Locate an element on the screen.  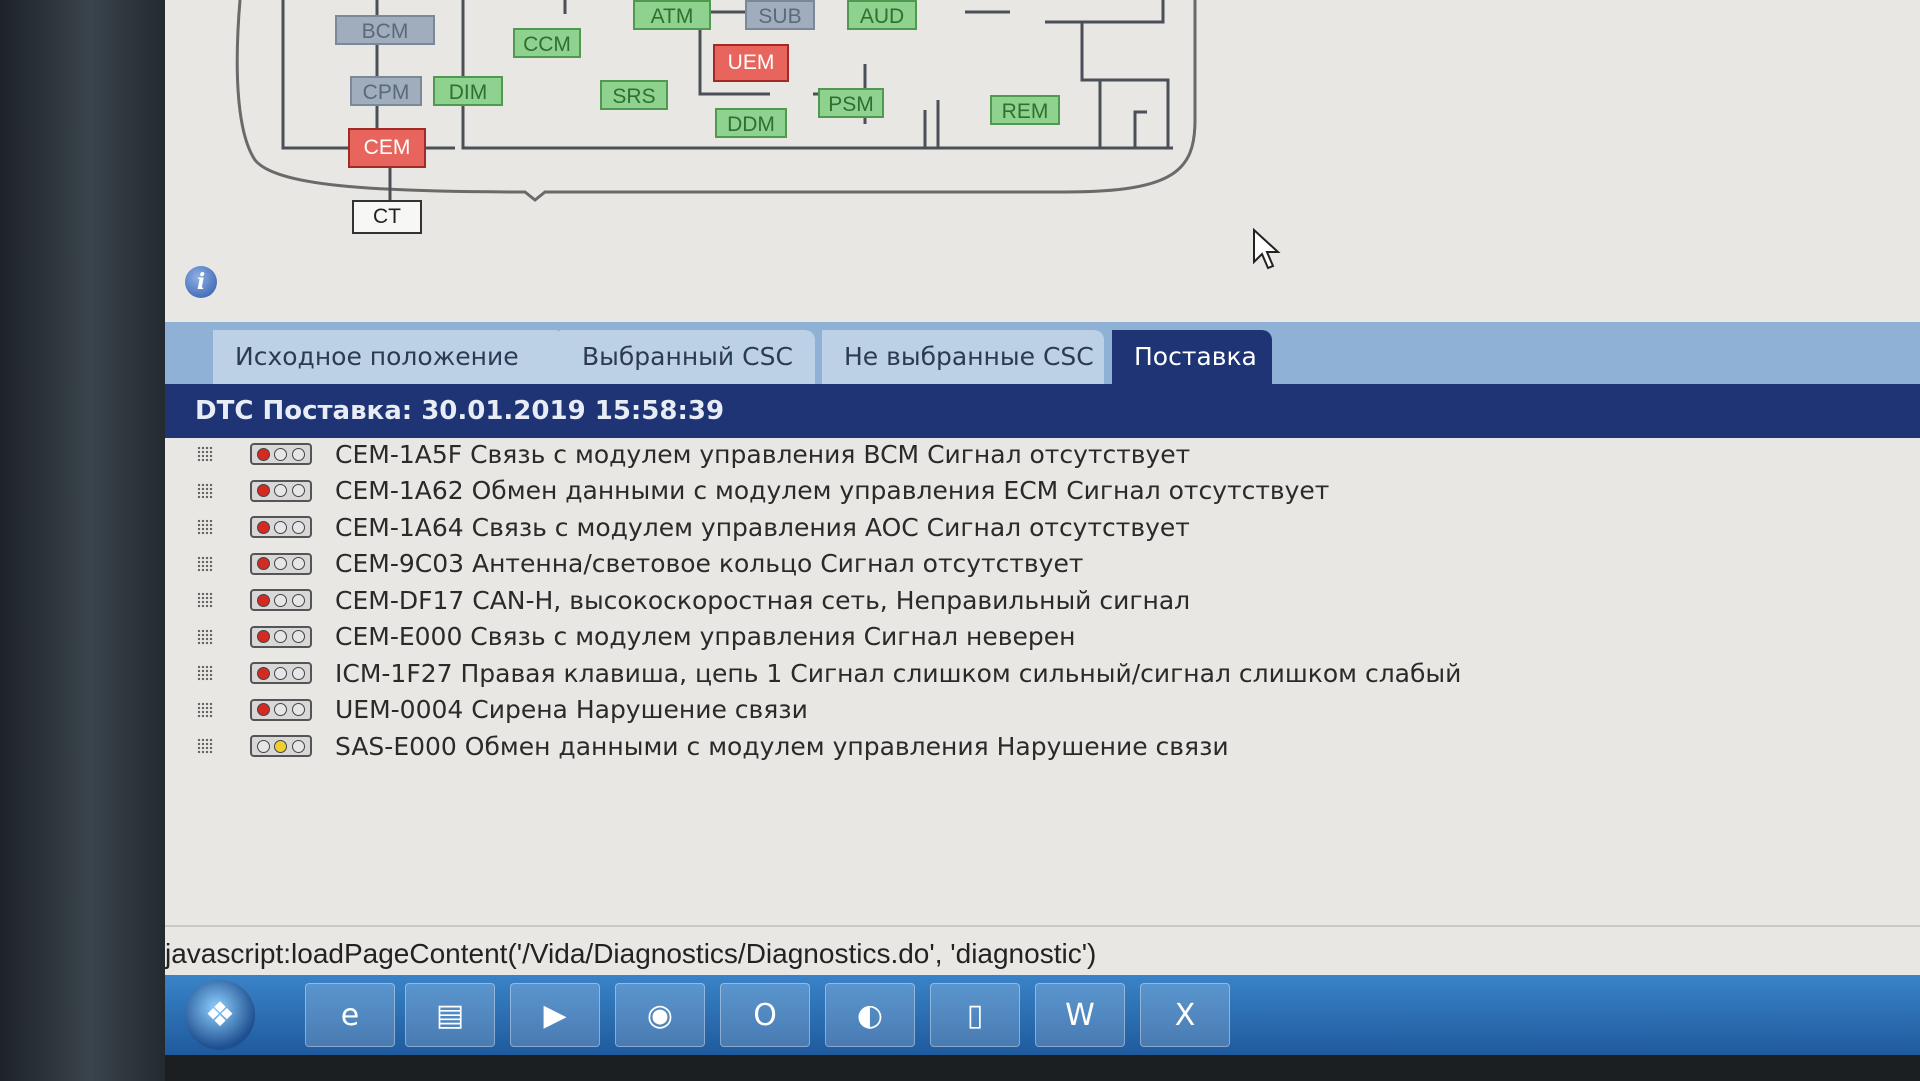
firefox-icon: ◐ is located at coordinates (870, 1015).